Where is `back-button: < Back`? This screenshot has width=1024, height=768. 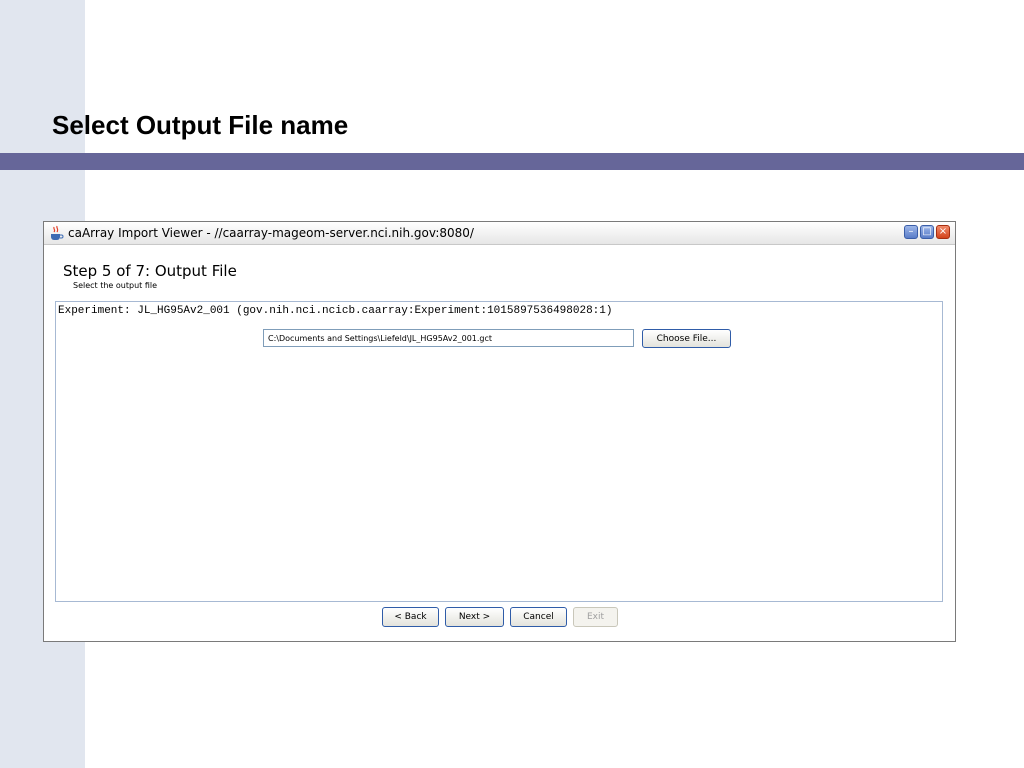
back-button: < Back is located at coordinates (410, 617).